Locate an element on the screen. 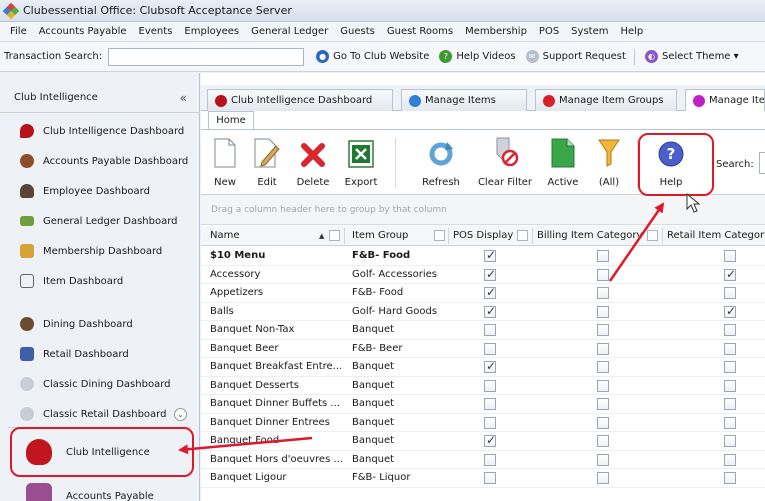 This screenshot has width=765, height=501. all-filter-button: (All) is located at coordinates (609, 164).